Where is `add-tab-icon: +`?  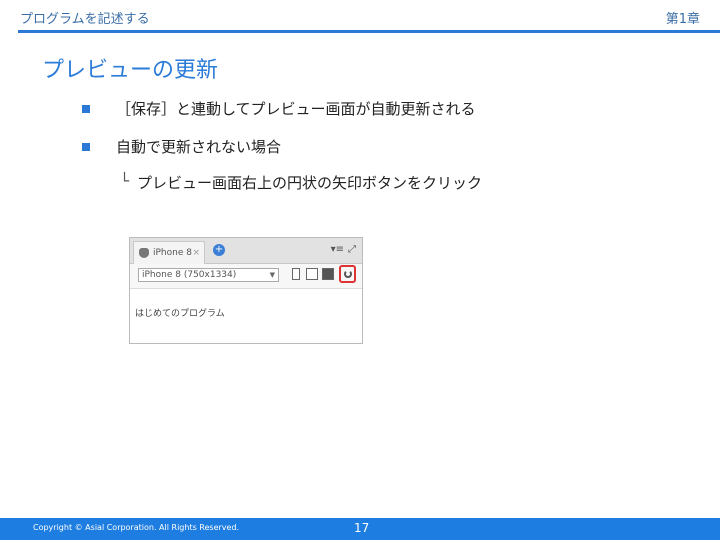
add-tab-icon: + is located at coordinates (219, 250).